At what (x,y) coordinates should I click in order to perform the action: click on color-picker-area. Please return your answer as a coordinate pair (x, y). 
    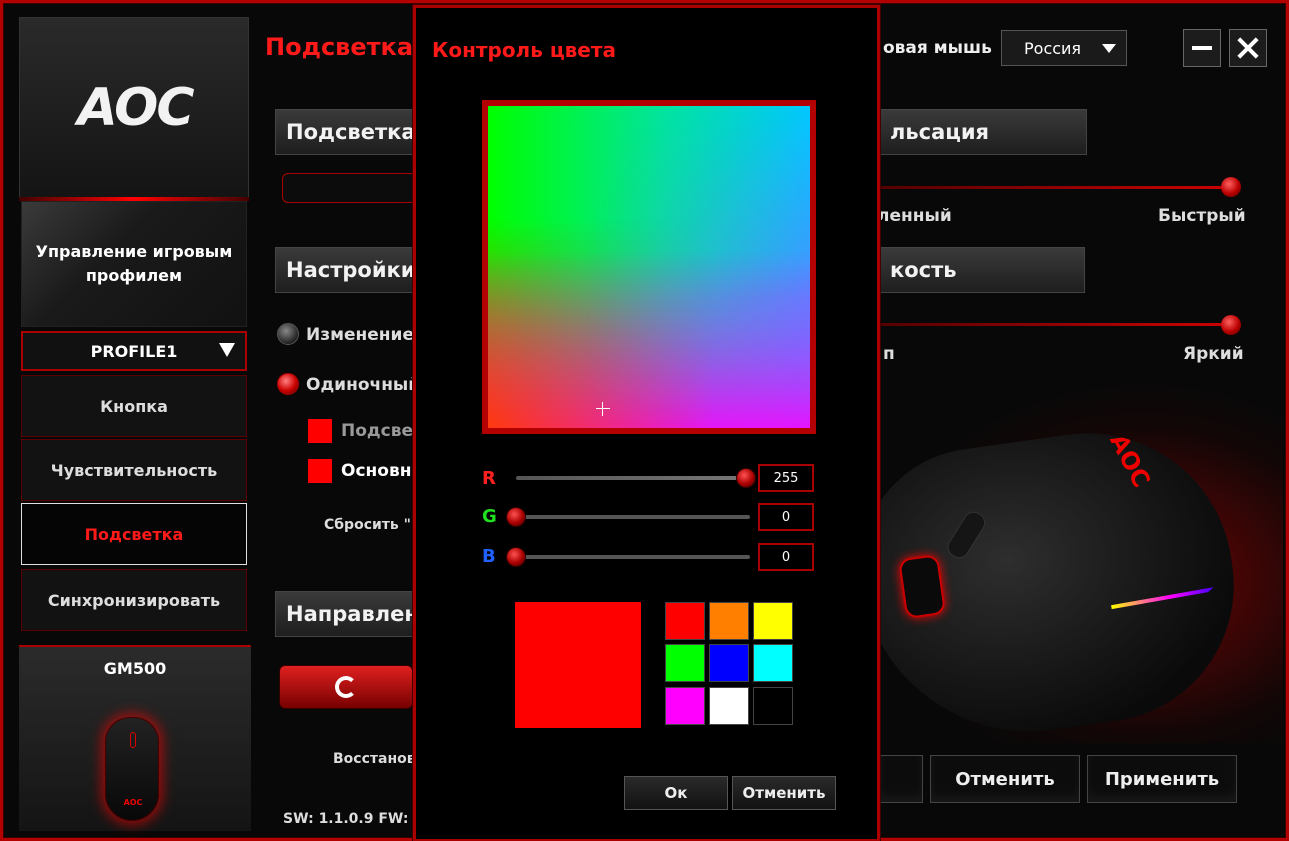
    Looking at the image, I should click on (649, 267).